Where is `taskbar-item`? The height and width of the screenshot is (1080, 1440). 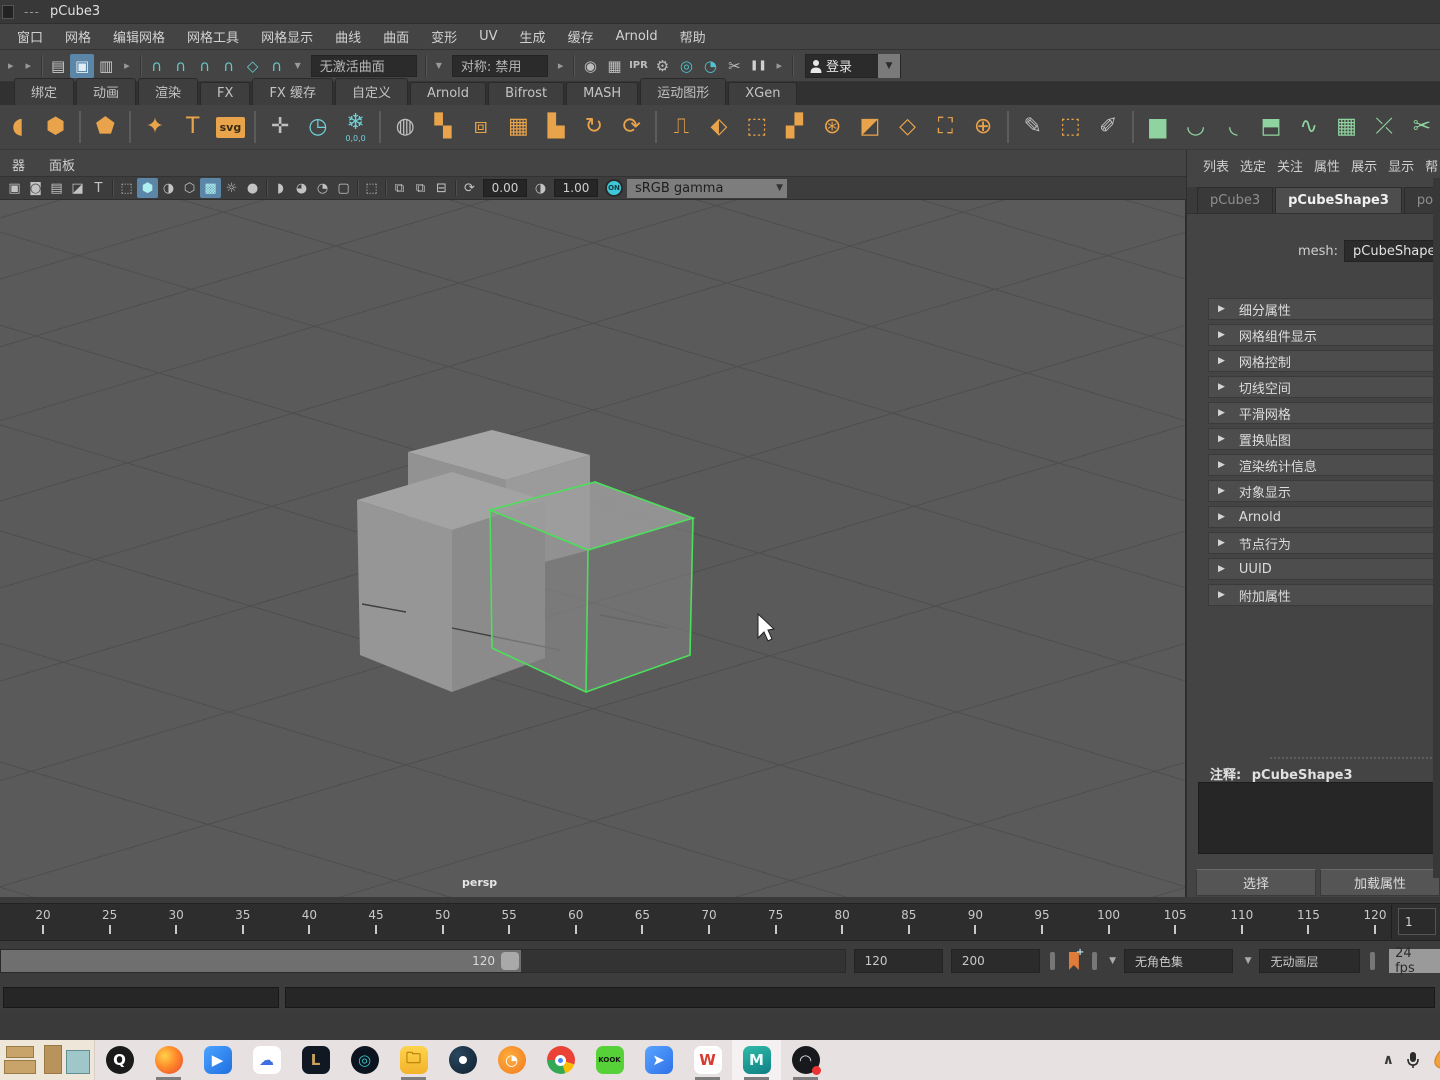 taskbar-item is located at coordinates (47, 1060).